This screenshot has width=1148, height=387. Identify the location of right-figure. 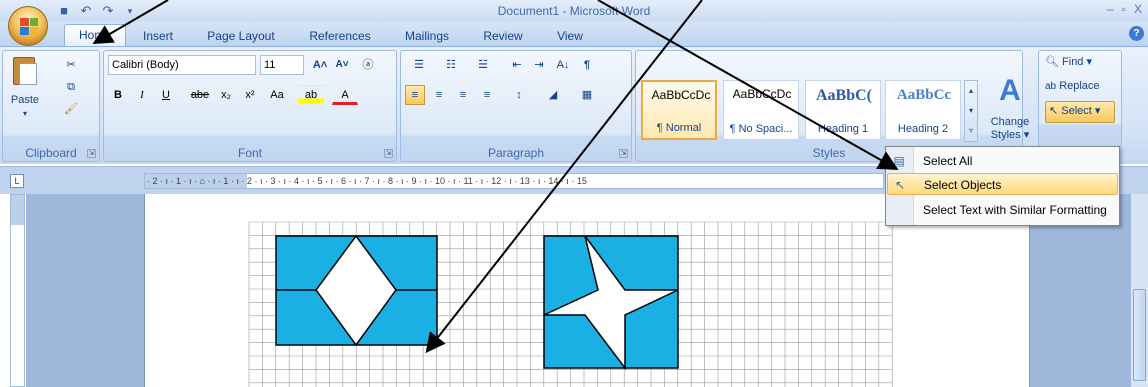
(611, 303).